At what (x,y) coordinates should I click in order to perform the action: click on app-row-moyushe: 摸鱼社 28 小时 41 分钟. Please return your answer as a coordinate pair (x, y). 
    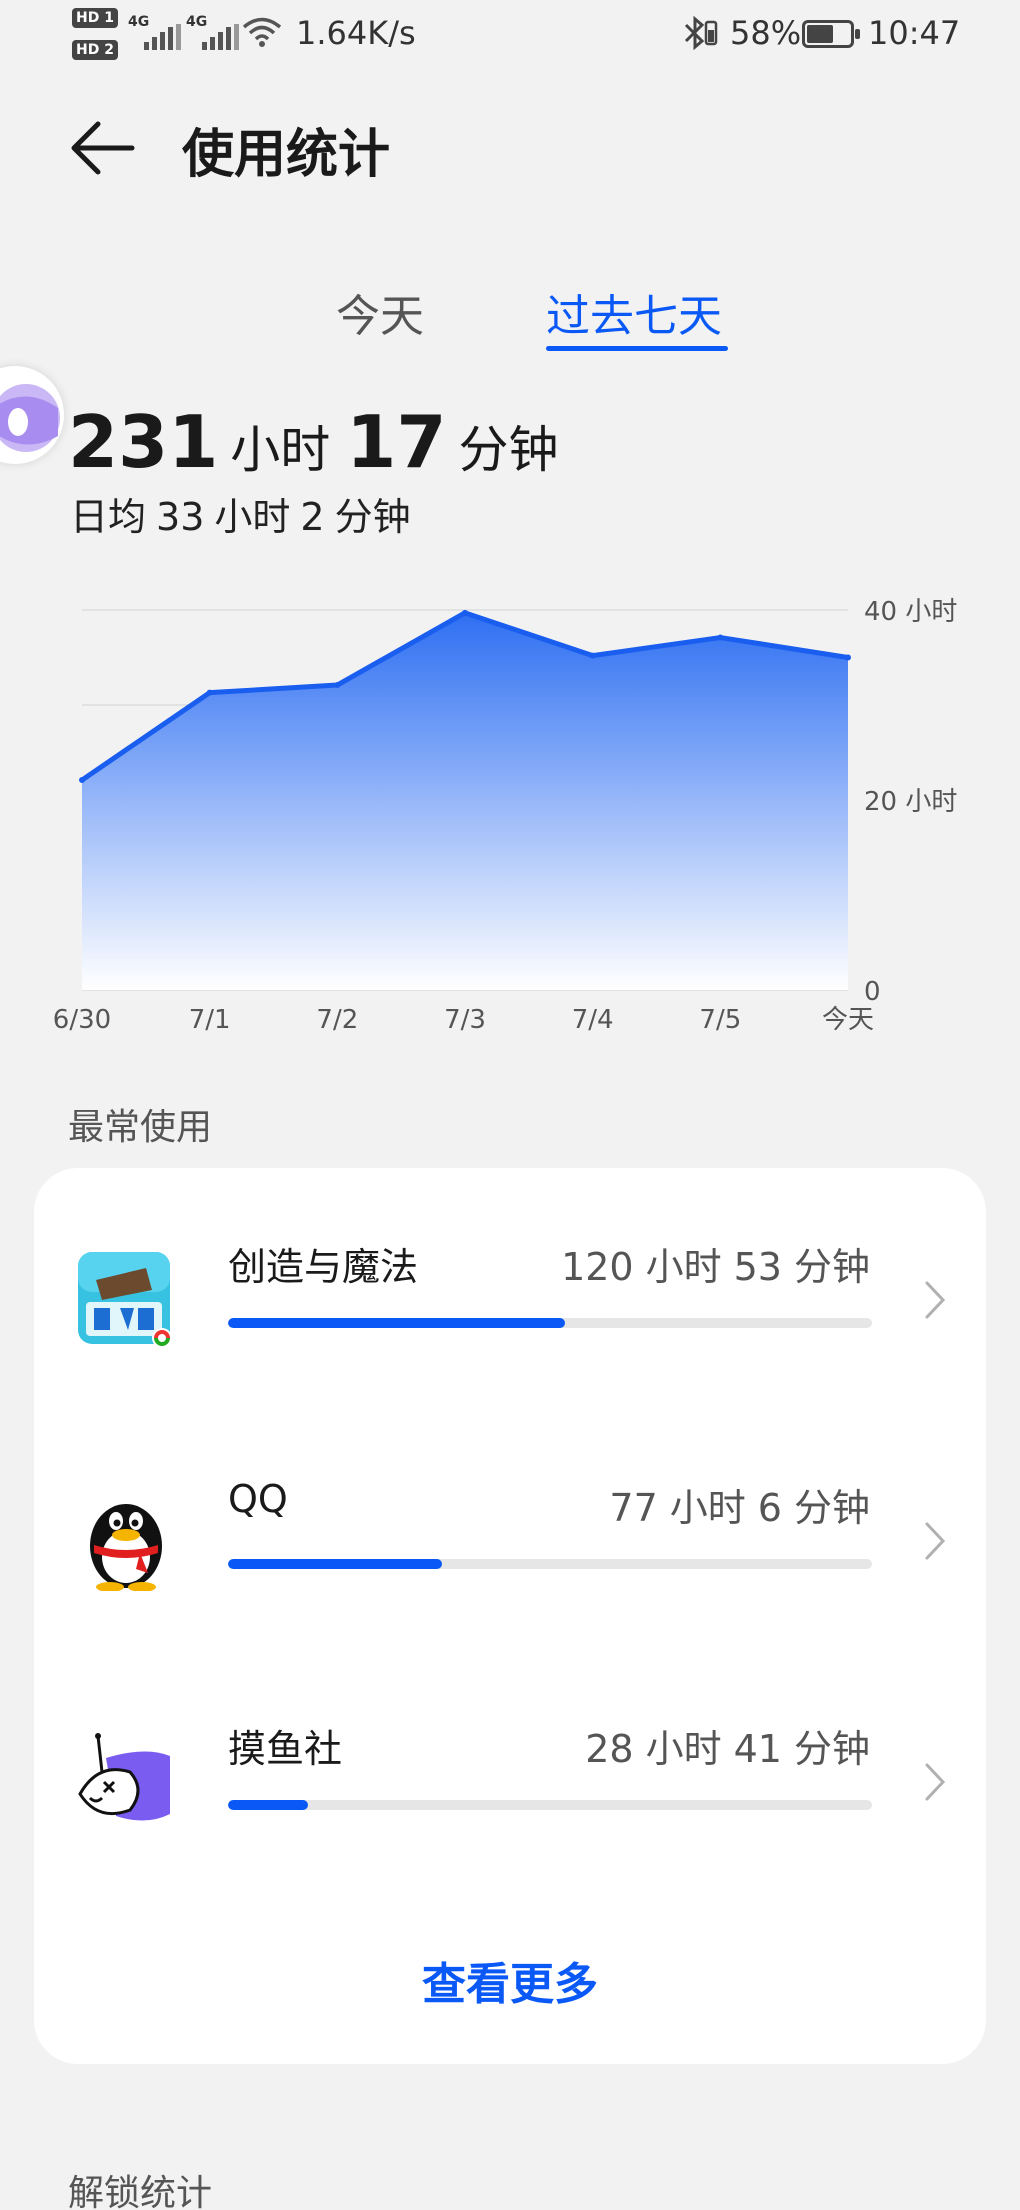
    Looking at the image, I should click on (510, 1770).